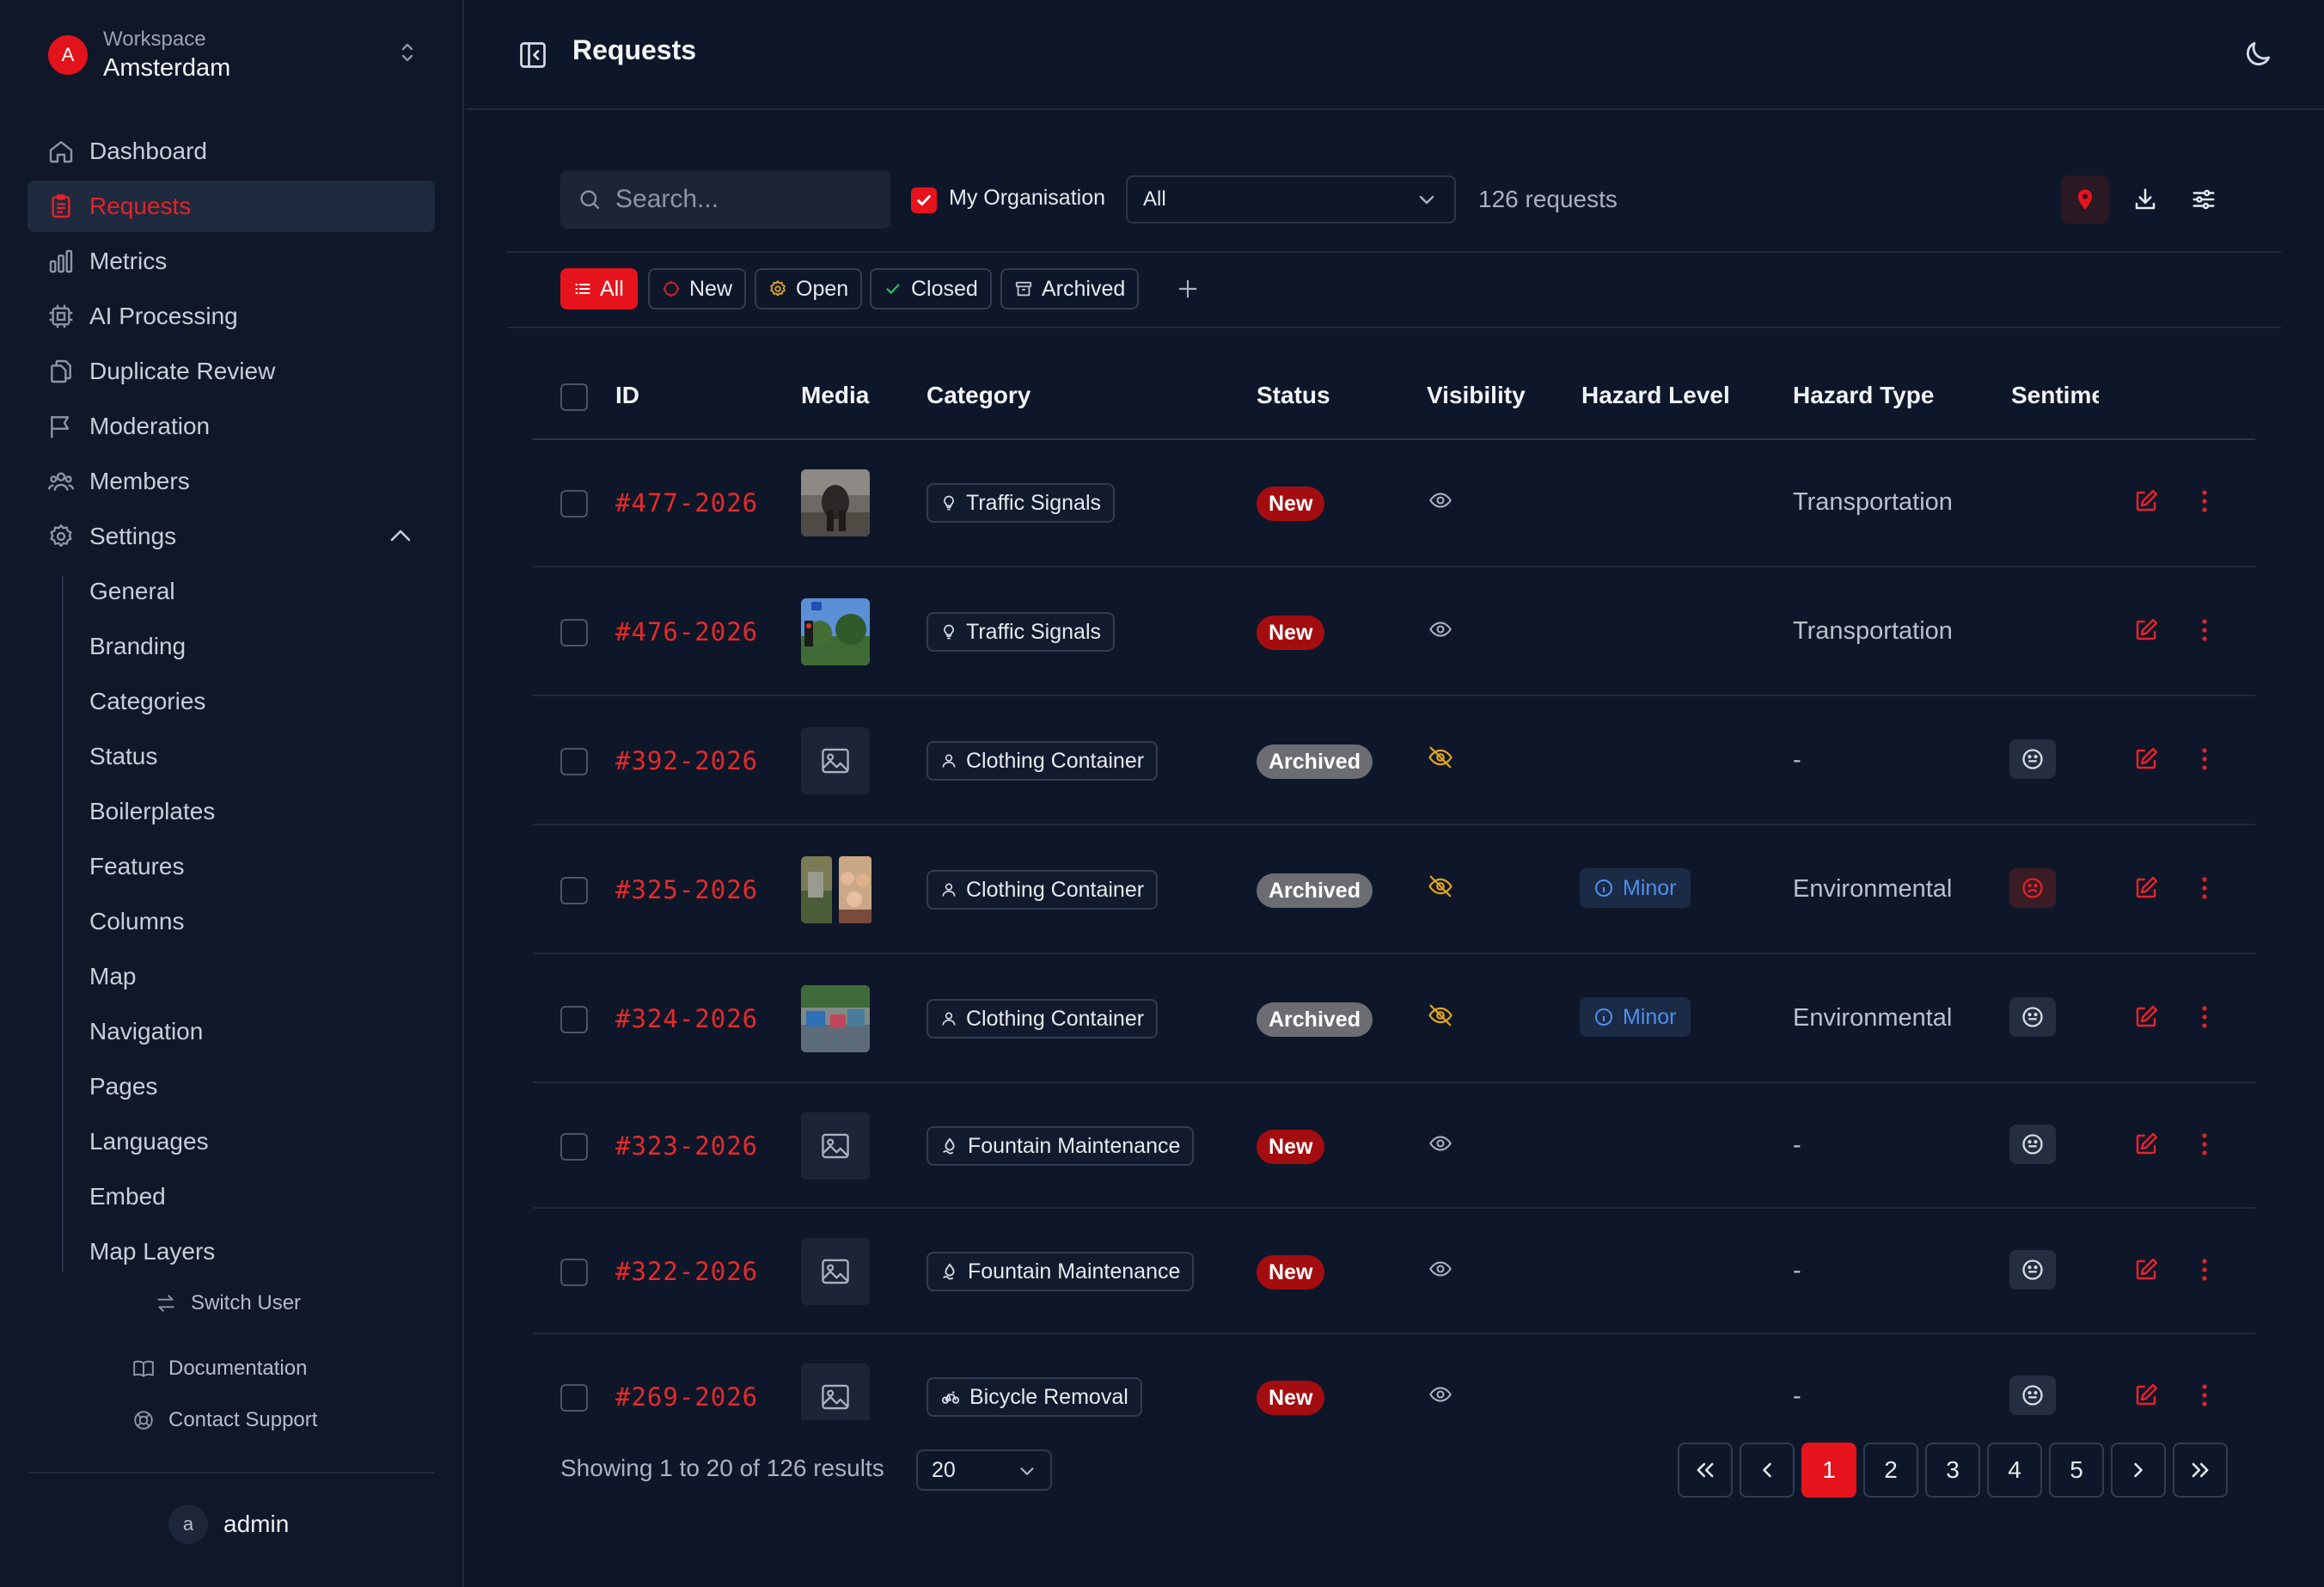 The height and width of the screenshot is (1587, 2324). What do you see at coordinates (1476, 396) in the screenshot?
I see `column-header-visibility: Visibility` at bounding box center [1476, 396].